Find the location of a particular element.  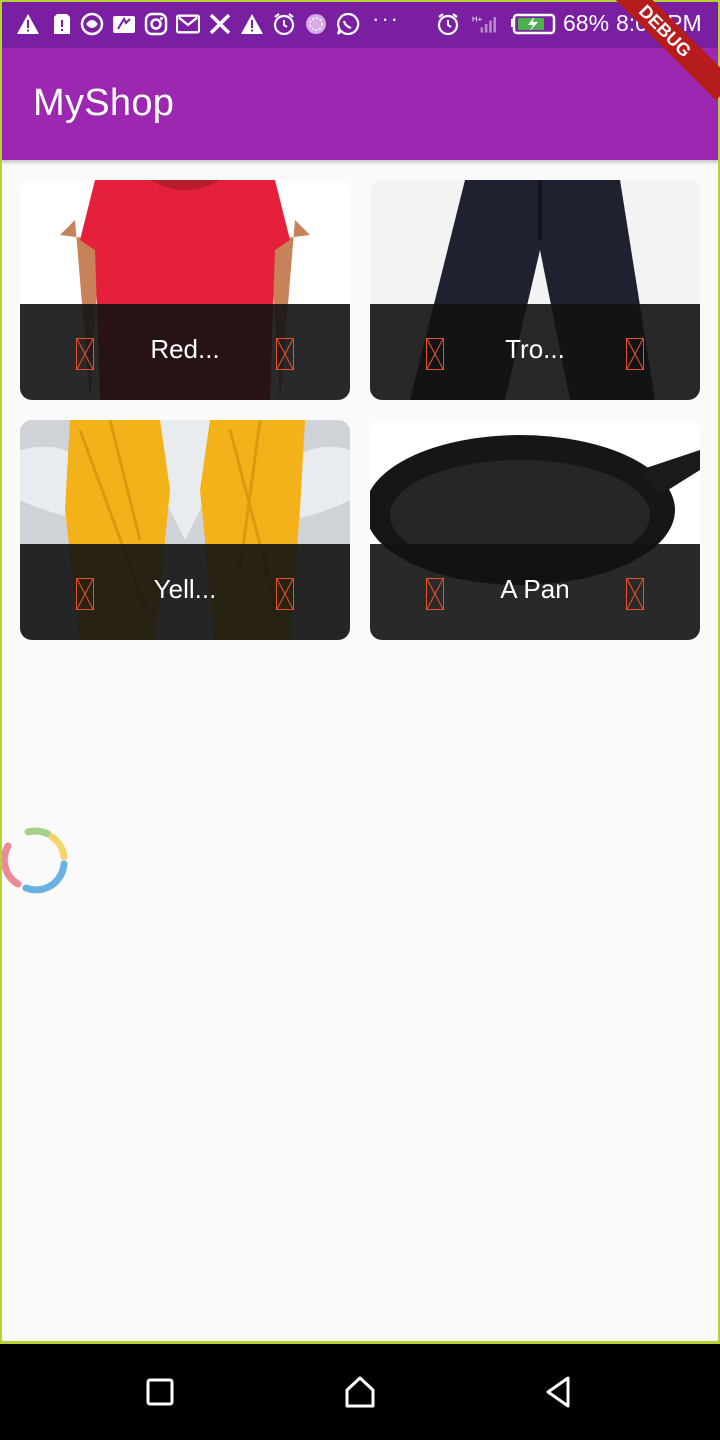

sim-alert-icon is located at coordinates (62, 24).